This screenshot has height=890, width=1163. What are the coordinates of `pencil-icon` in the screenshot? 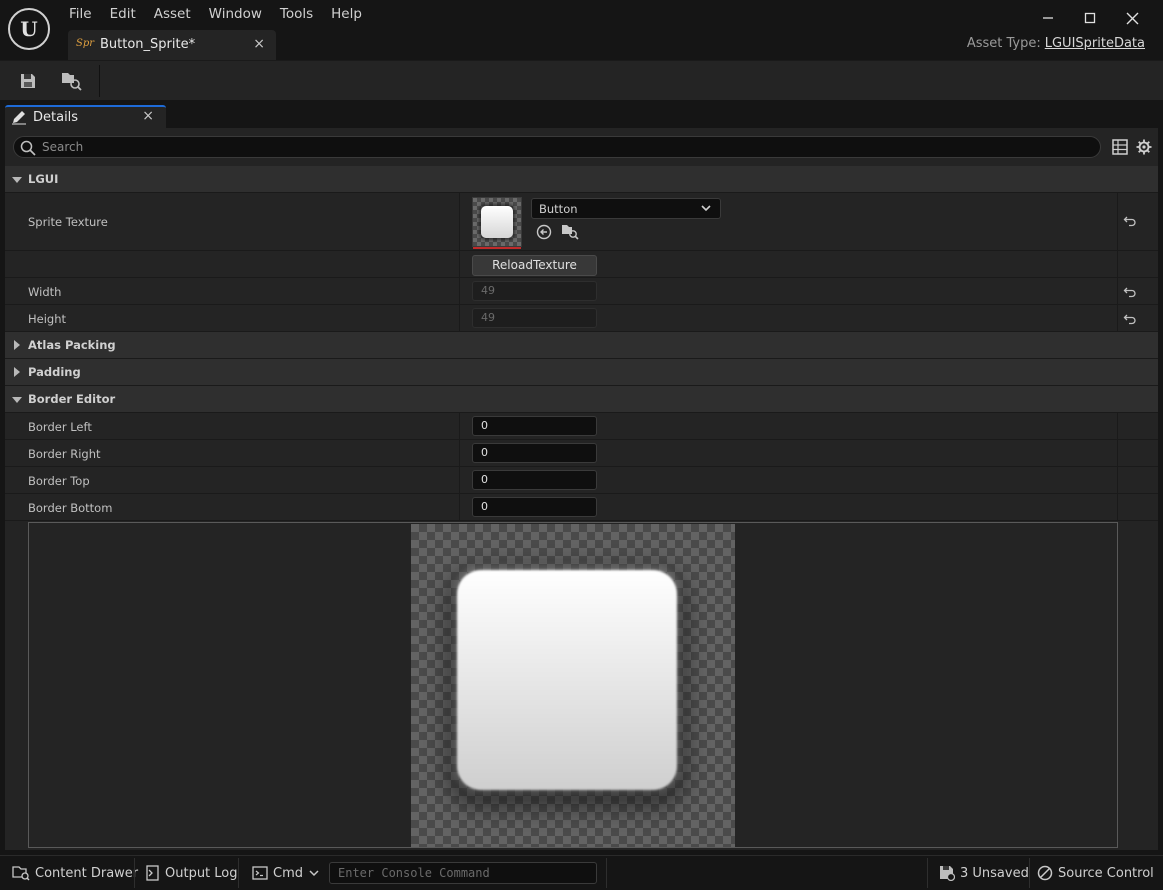 It's located at (19, 118).